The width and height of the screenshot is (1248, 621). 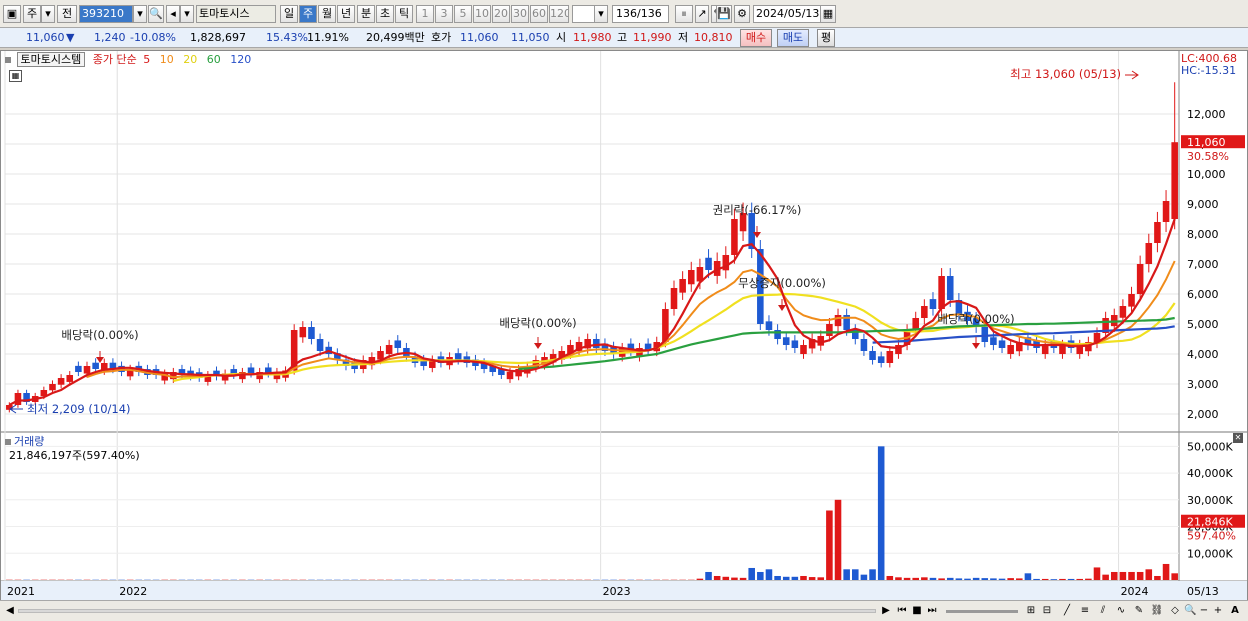 I want to click on interval-60: 60, so click(x=539, y=14).